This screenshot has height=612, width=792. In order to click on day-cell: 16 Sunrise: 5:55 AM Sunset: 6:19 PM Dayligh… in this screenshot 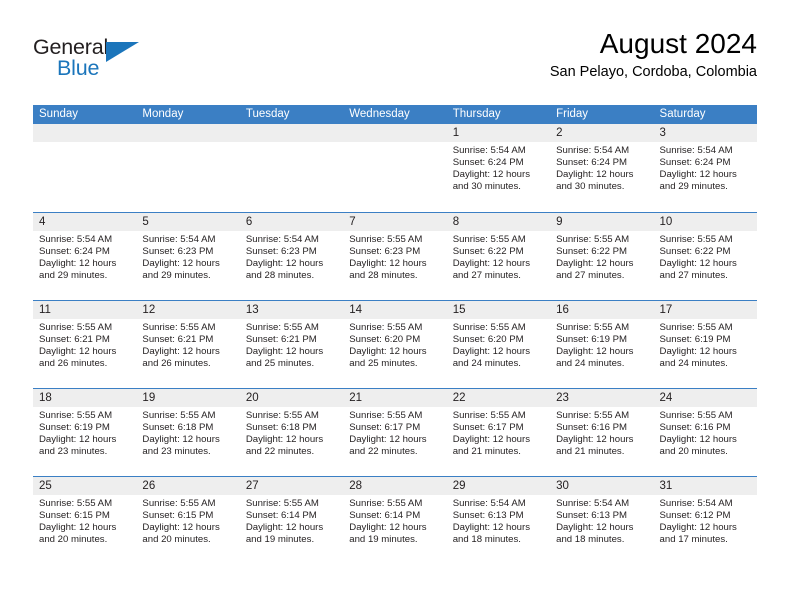, I will do `click(602, 344)`.